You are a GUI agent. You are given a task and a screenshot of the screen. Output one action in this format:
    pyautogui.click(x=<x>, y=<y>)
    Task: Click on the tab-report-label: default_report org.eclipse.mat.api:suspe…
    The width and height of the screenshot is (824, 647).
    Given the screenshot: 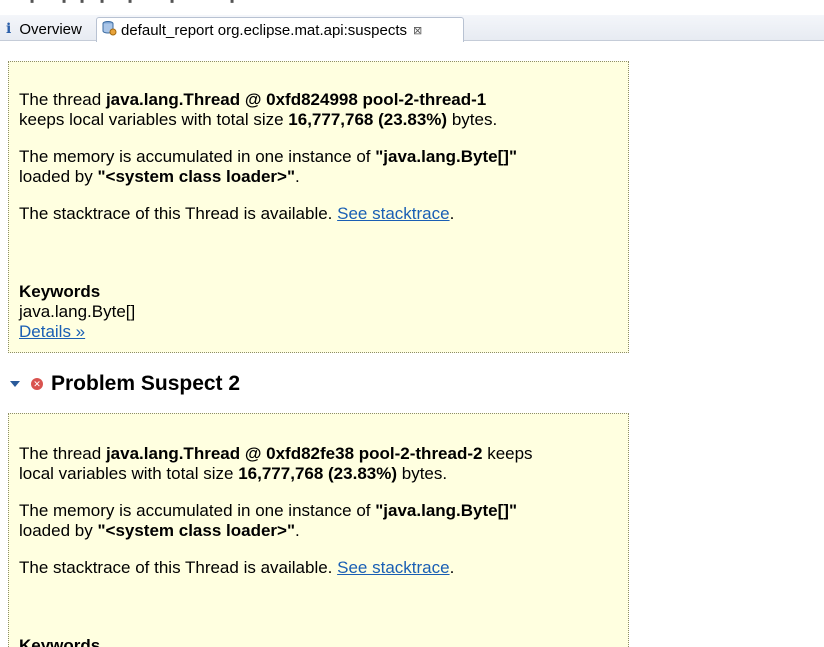 What is the action you would take?
    pyautogui.click(x=264, y=30)
    